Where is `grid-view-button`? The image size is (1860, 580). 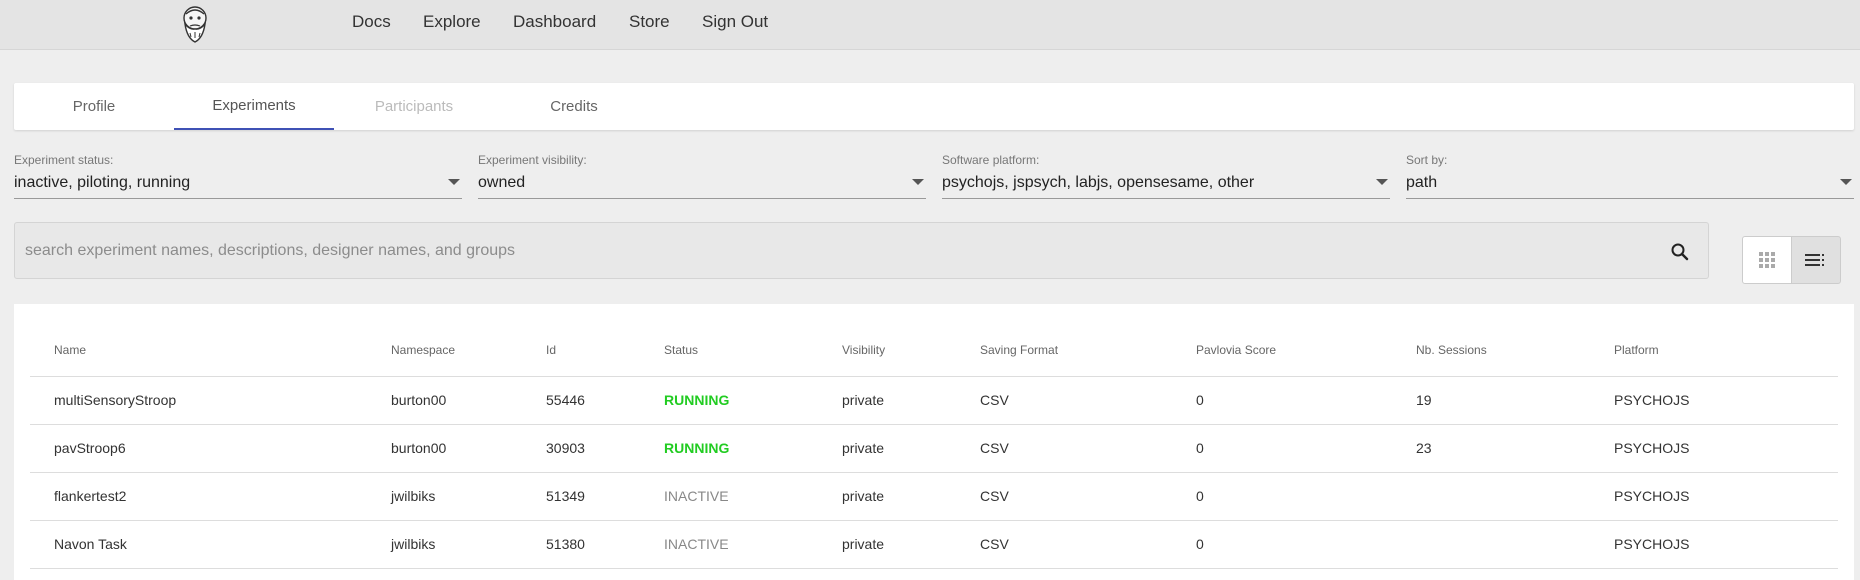
grid-view-button is located at coordinates (1767, 260).